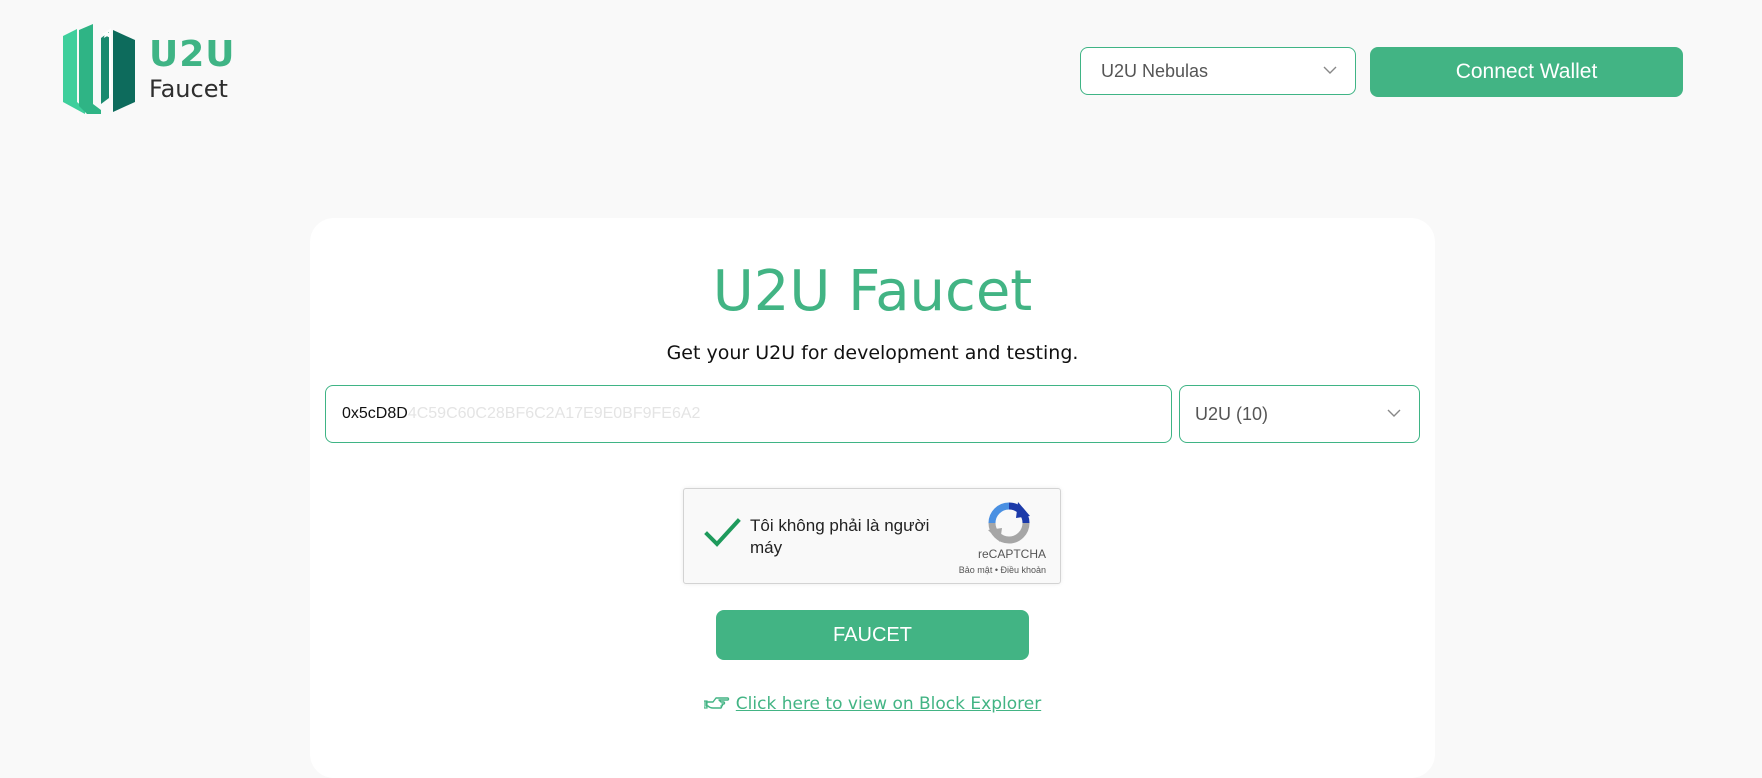  What do you see at coordinates (888, 704) in the screenshot?
I see `block-explorer-link-text: Click here to view on Block Explorer` at bounding box center [888, 704].